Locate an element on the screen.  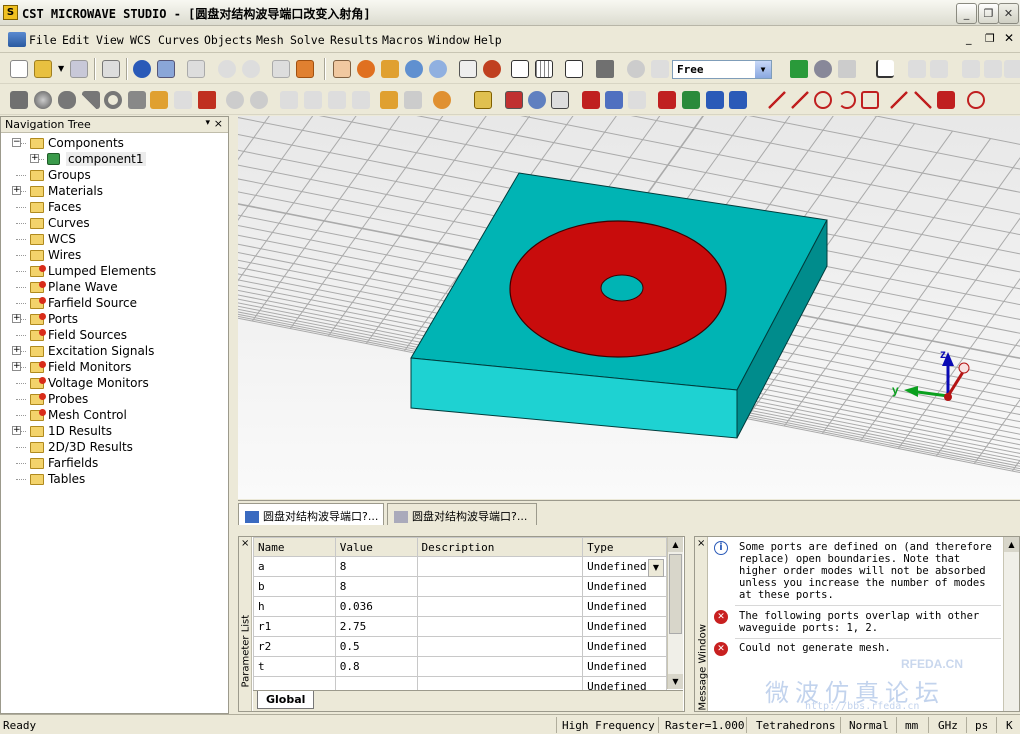
tab-global: Global is located at coordinates (286, 700).